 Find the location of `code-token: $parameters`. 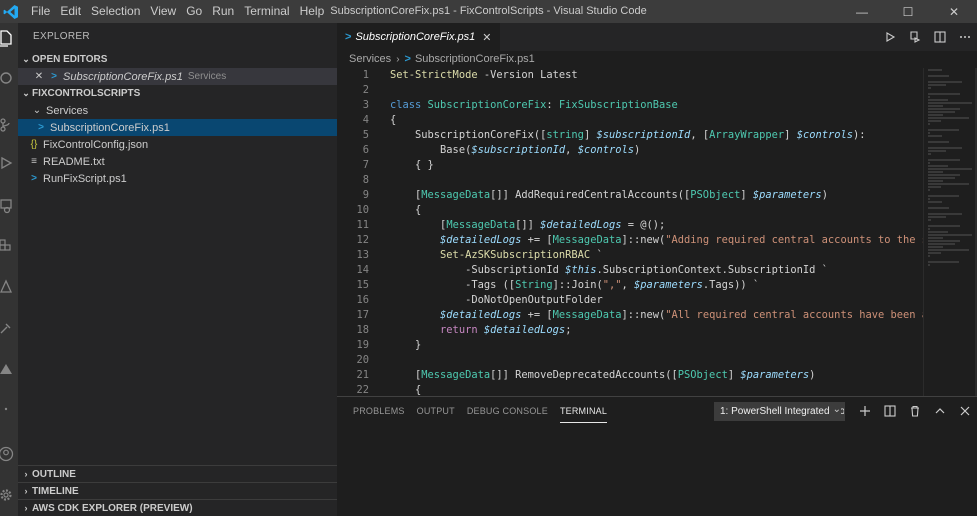

code-token: $parameters is located at coordinates (668, 285).